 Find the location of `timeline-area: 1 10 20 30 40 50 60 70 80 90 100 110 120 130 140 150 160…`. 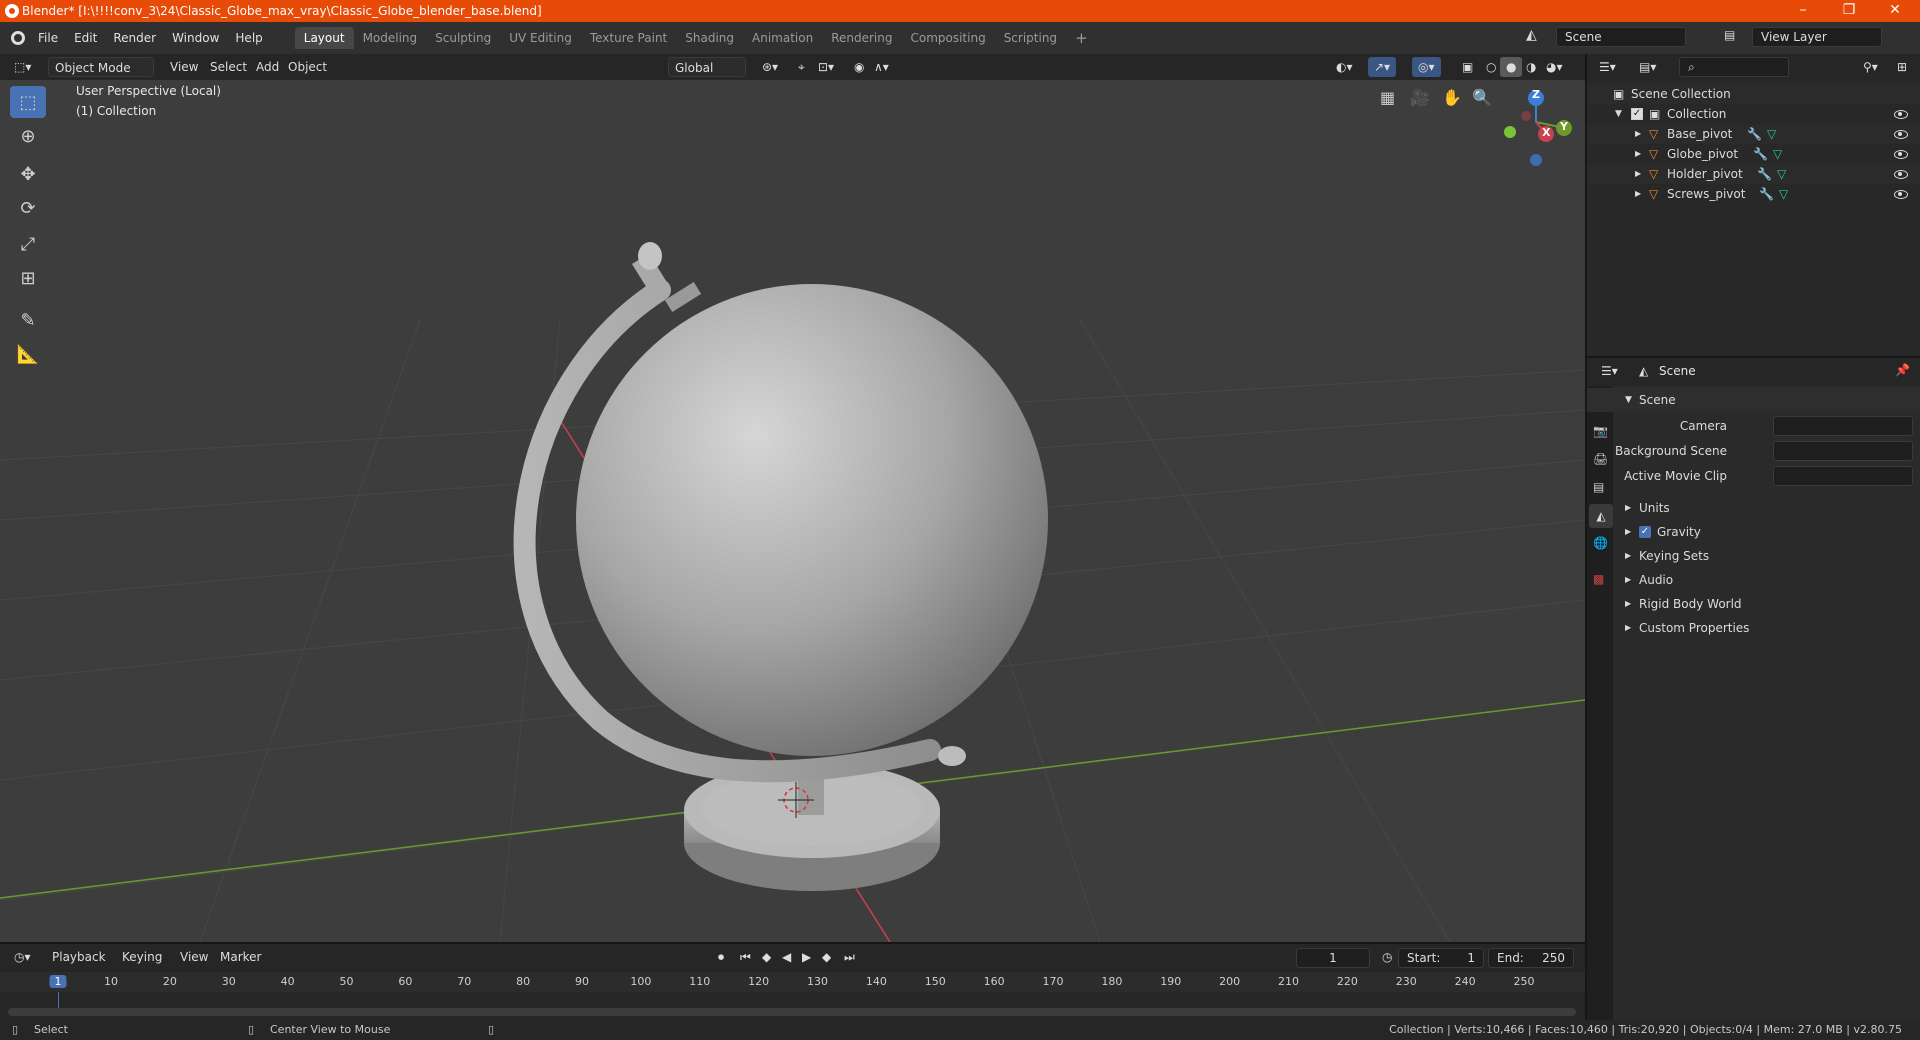

timeline-area: 1 10 20 30 40 50 60 70 80 90 100 110 120 130 140 150 160… is located at coordinates (792, 996).